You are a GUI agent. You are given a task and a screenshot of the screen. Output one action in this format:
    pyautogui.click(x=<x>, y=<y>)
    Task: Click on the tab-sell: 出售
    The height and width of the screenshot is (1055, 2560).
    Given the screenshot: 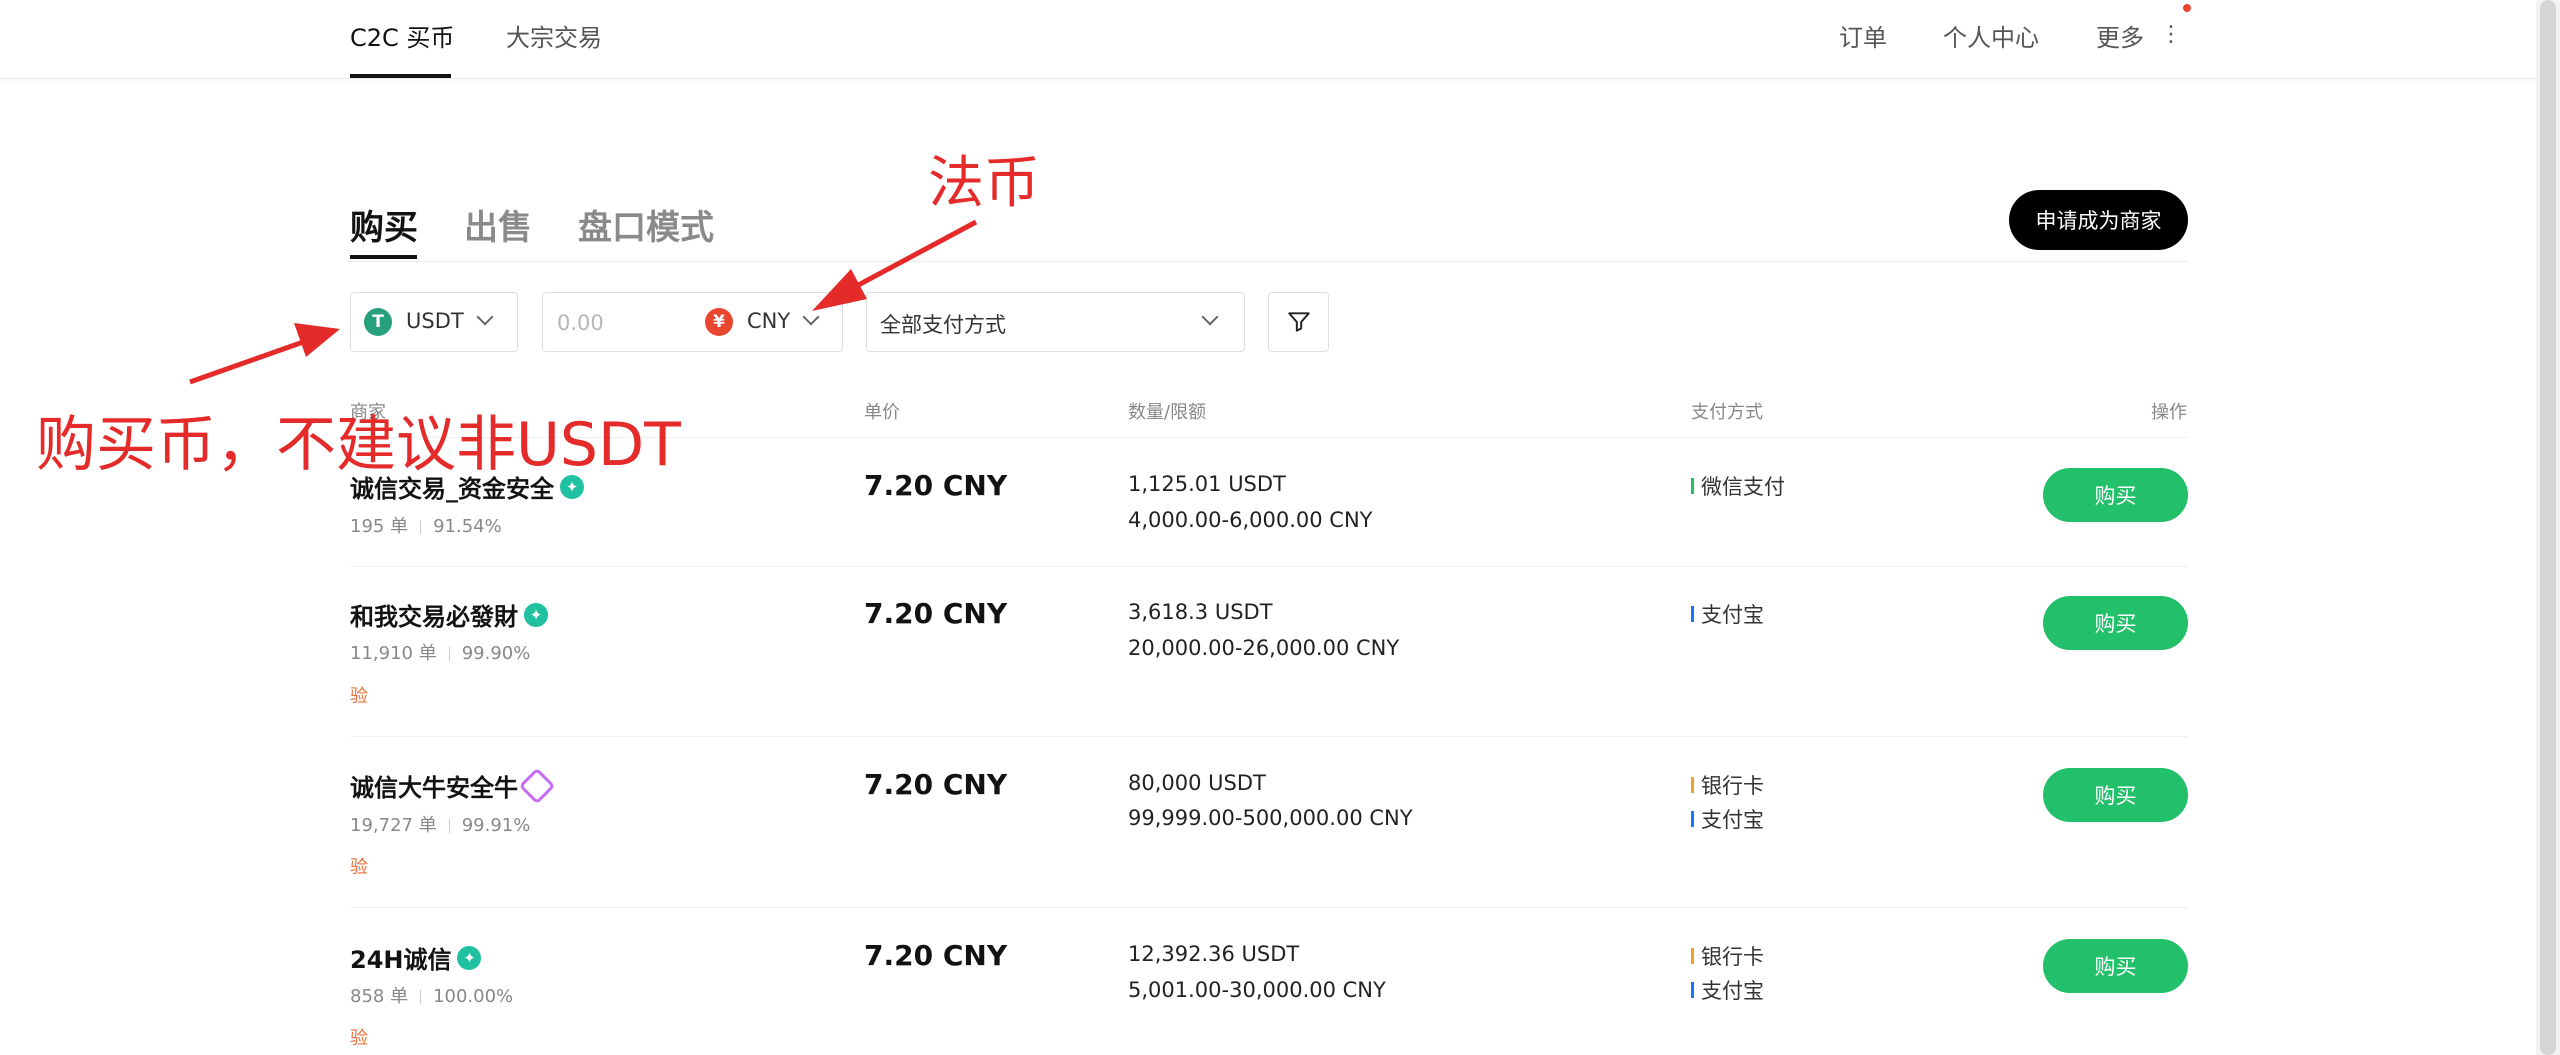 What is the action you would take?
    pyautogui.click(x=498, y=224)
    